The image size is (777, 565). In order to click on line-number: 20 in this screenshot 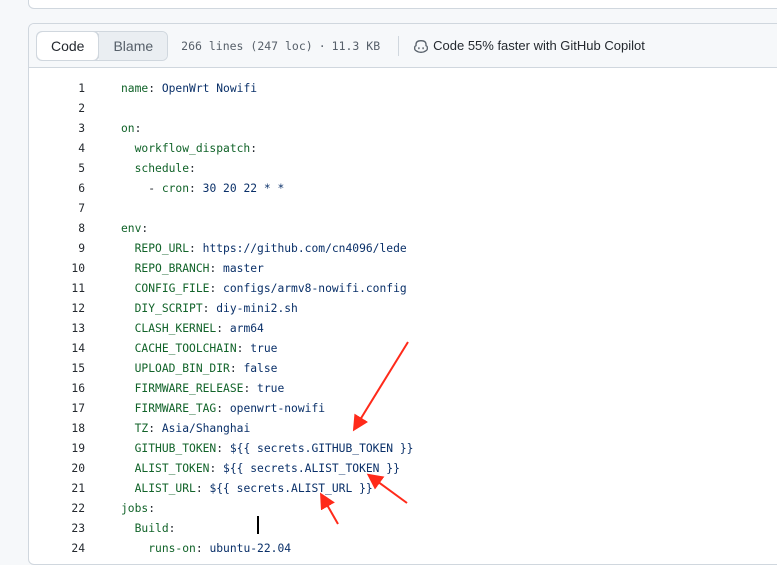, I will do `click(75, 468)`.